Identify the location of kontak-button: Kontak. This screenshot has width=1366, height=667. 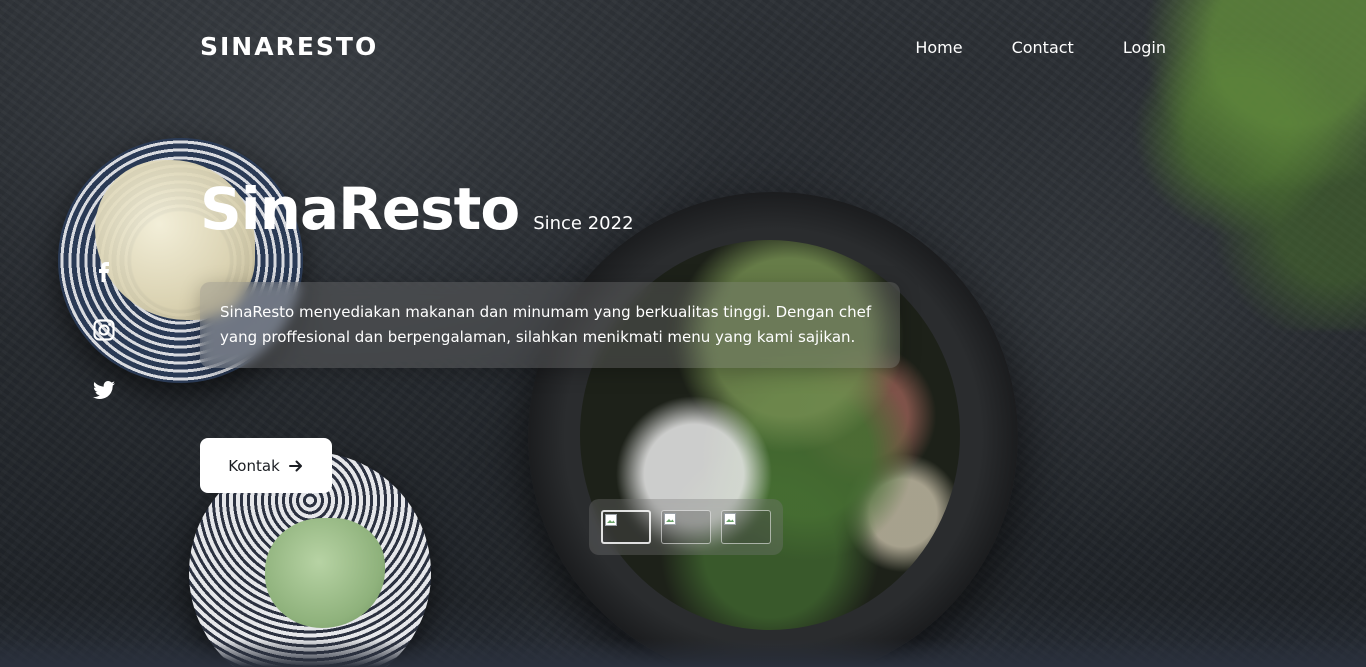
(266, 465).